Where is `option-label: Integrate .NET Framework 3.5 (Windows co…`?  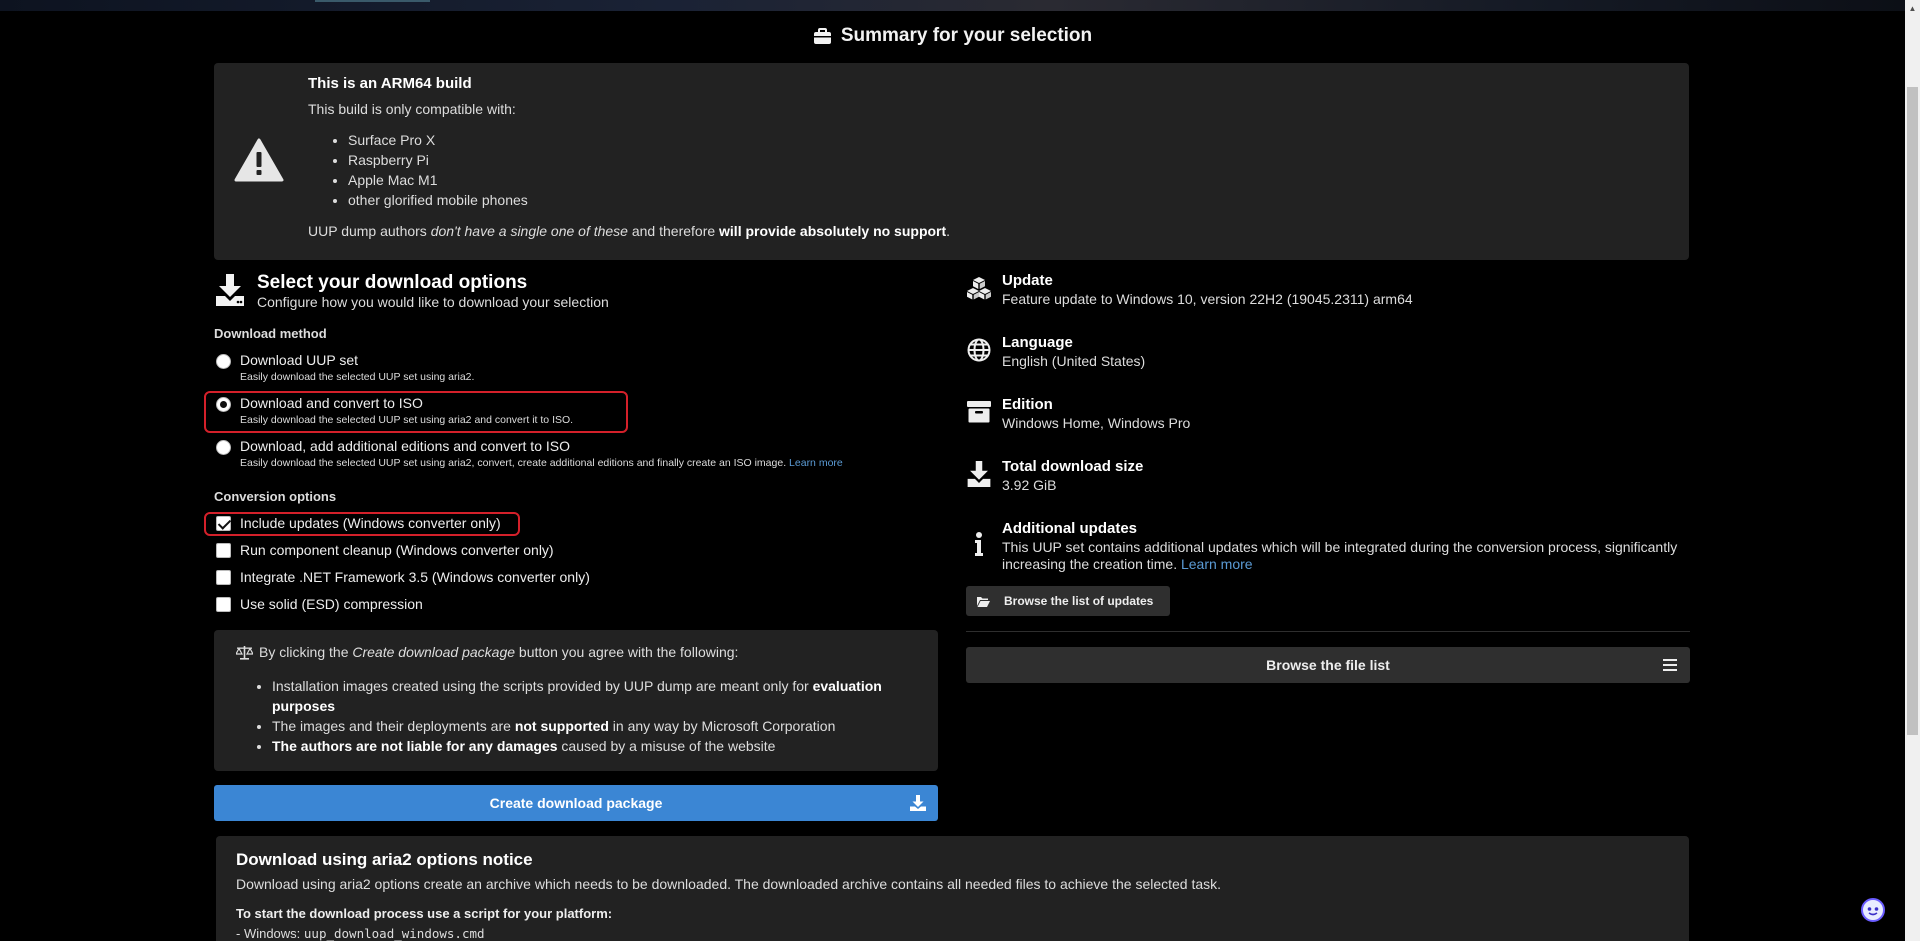
option-label: Integrate .NET Framework 3.5 (Windows co… is located at coordinates (415, 577).